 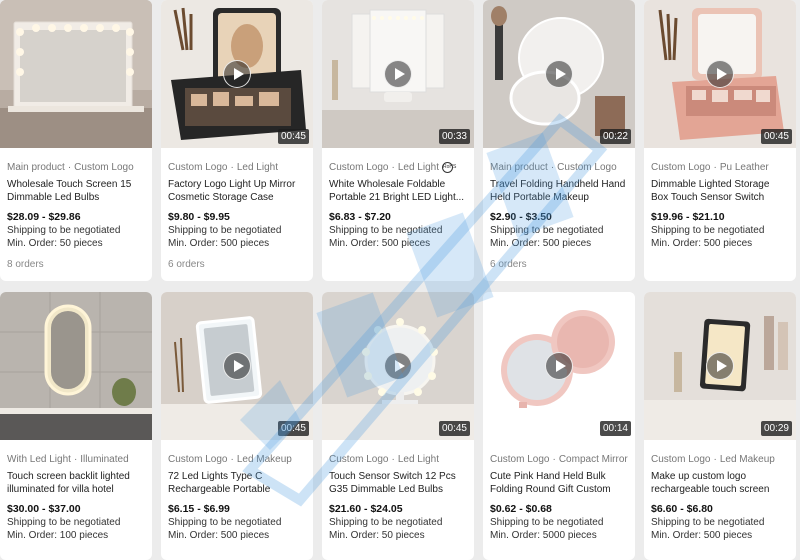 I want to click on video-duration: 00:14, so click(x=615, y=428).